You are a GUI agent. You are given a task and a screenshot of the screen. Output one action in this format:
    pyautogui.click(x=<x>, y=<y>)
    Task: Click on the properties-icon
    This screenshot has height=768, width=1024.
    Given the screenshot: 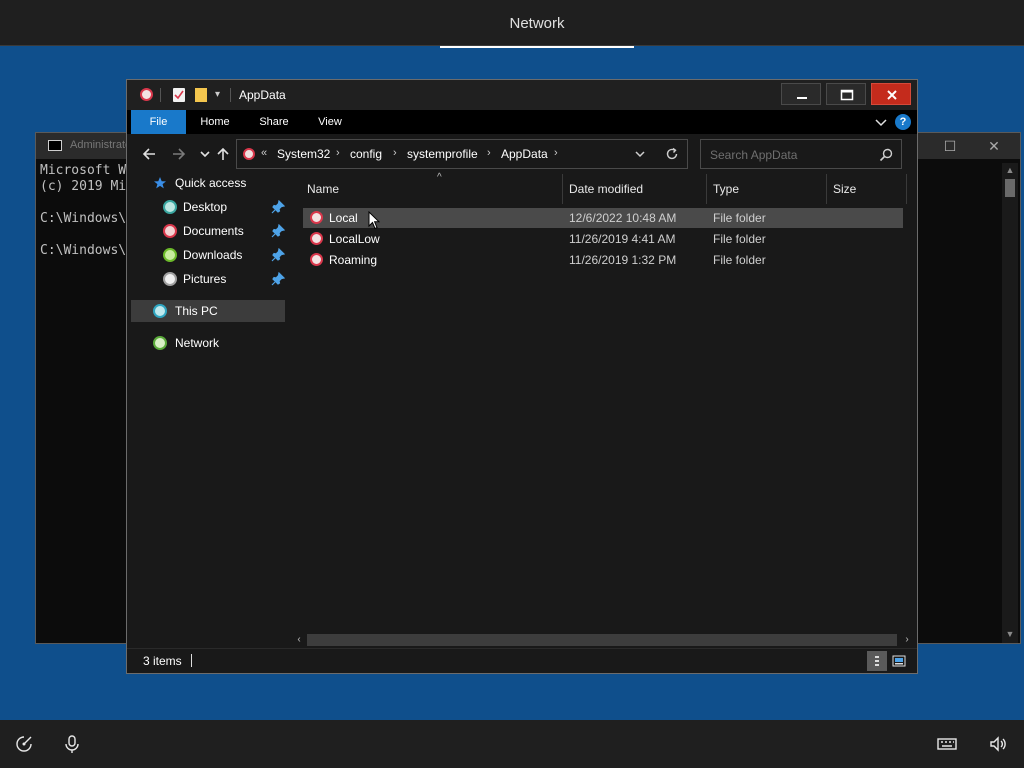 What is the action you would take?
    pyautogui.click(x=179, y=95)
    